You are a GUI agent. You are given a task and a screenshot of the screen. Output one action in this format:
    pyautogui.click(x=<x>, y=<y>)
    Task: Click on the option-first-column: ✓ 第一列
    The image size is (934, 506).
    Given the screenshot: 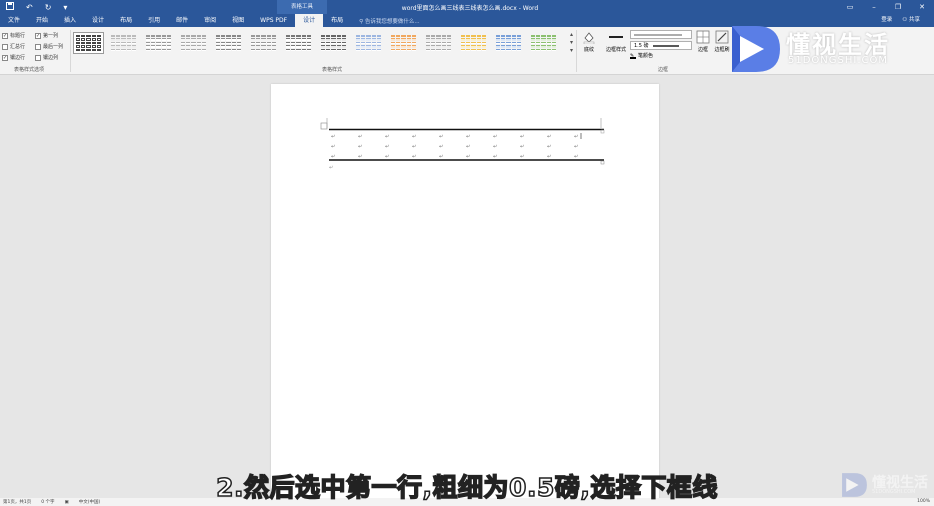 What is the action you would take?
    pyautogui.click(x=51, y=35)
    